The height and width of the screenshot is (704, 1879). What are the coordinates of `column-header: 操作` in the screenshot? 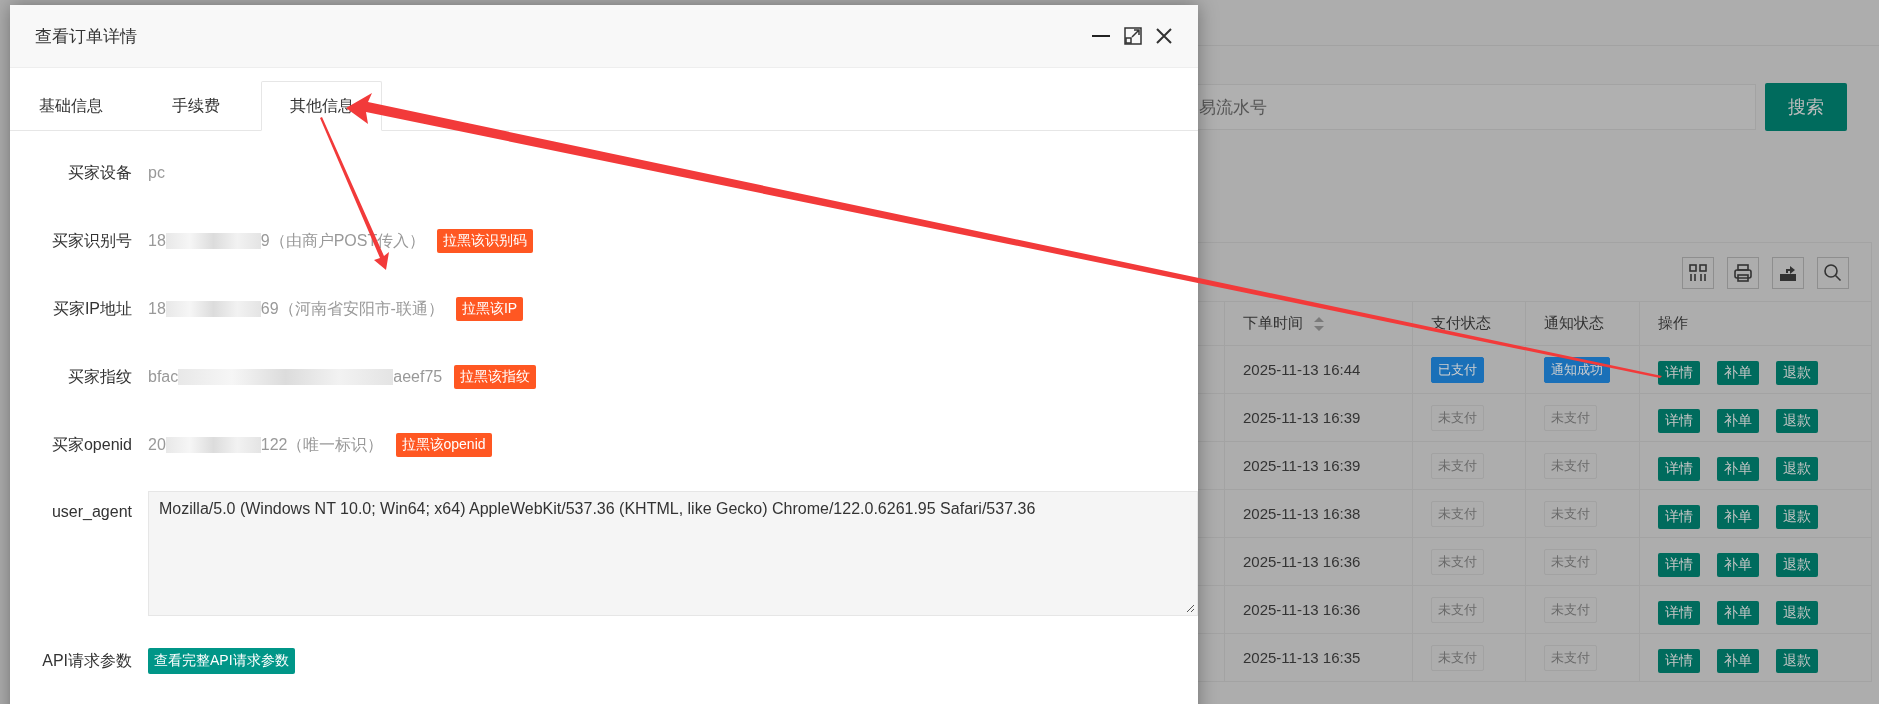 It's located at (1673, 323).